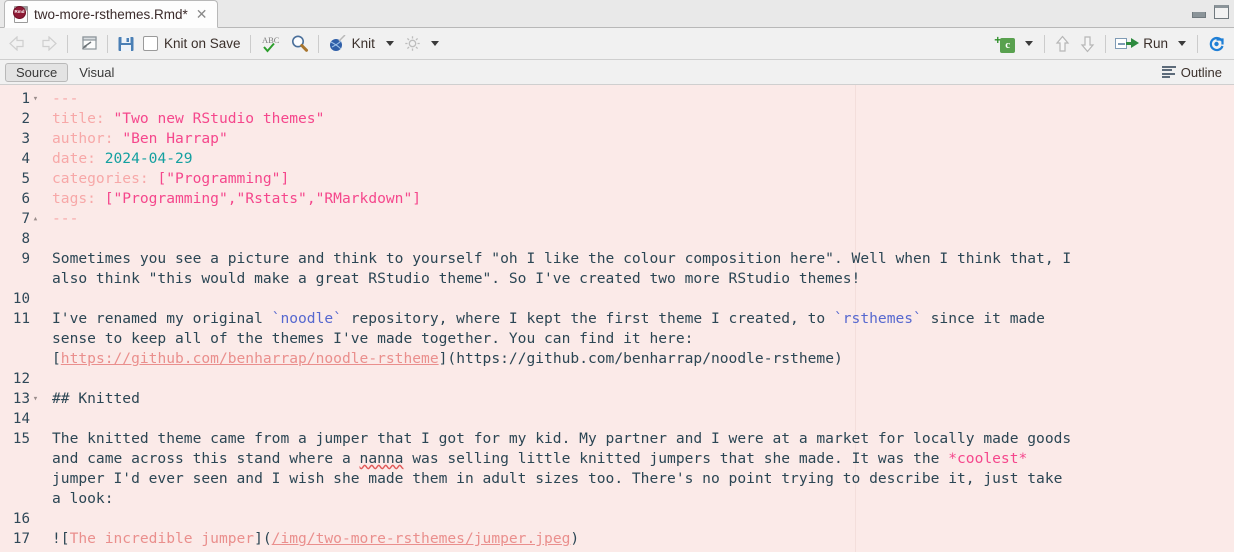 This screenshot has height=552, width=1234. What do you see at coordinates (37, 72) in the screenshot?
I see `tab-source: Source` at bounding box center [37, 72].